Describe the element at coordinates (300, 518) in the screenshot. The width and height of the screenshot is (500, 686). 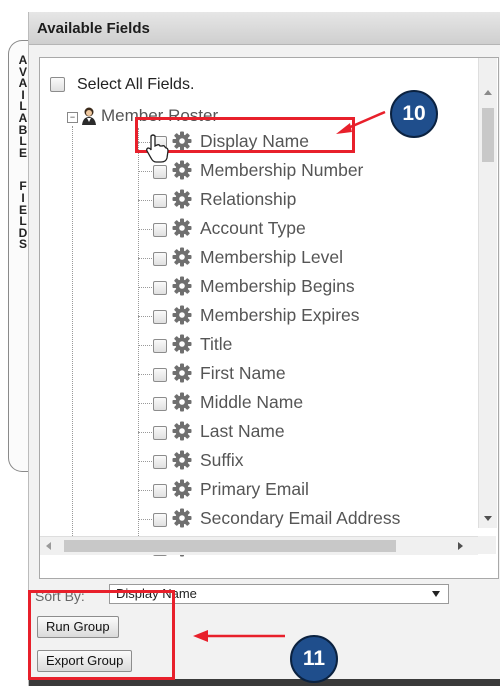
I see `field-label: Secondary Email Address` at that location.